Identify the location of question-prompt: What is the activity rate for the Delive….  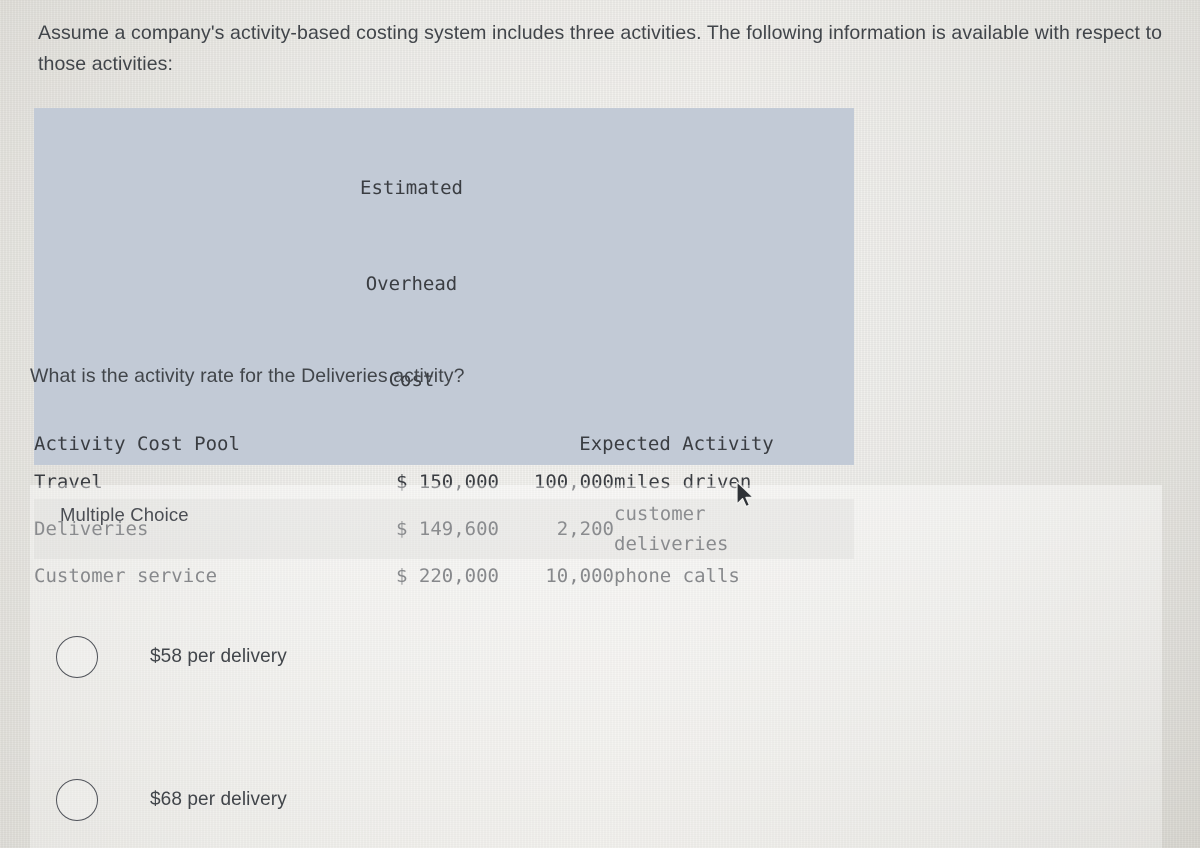
(247, 376).